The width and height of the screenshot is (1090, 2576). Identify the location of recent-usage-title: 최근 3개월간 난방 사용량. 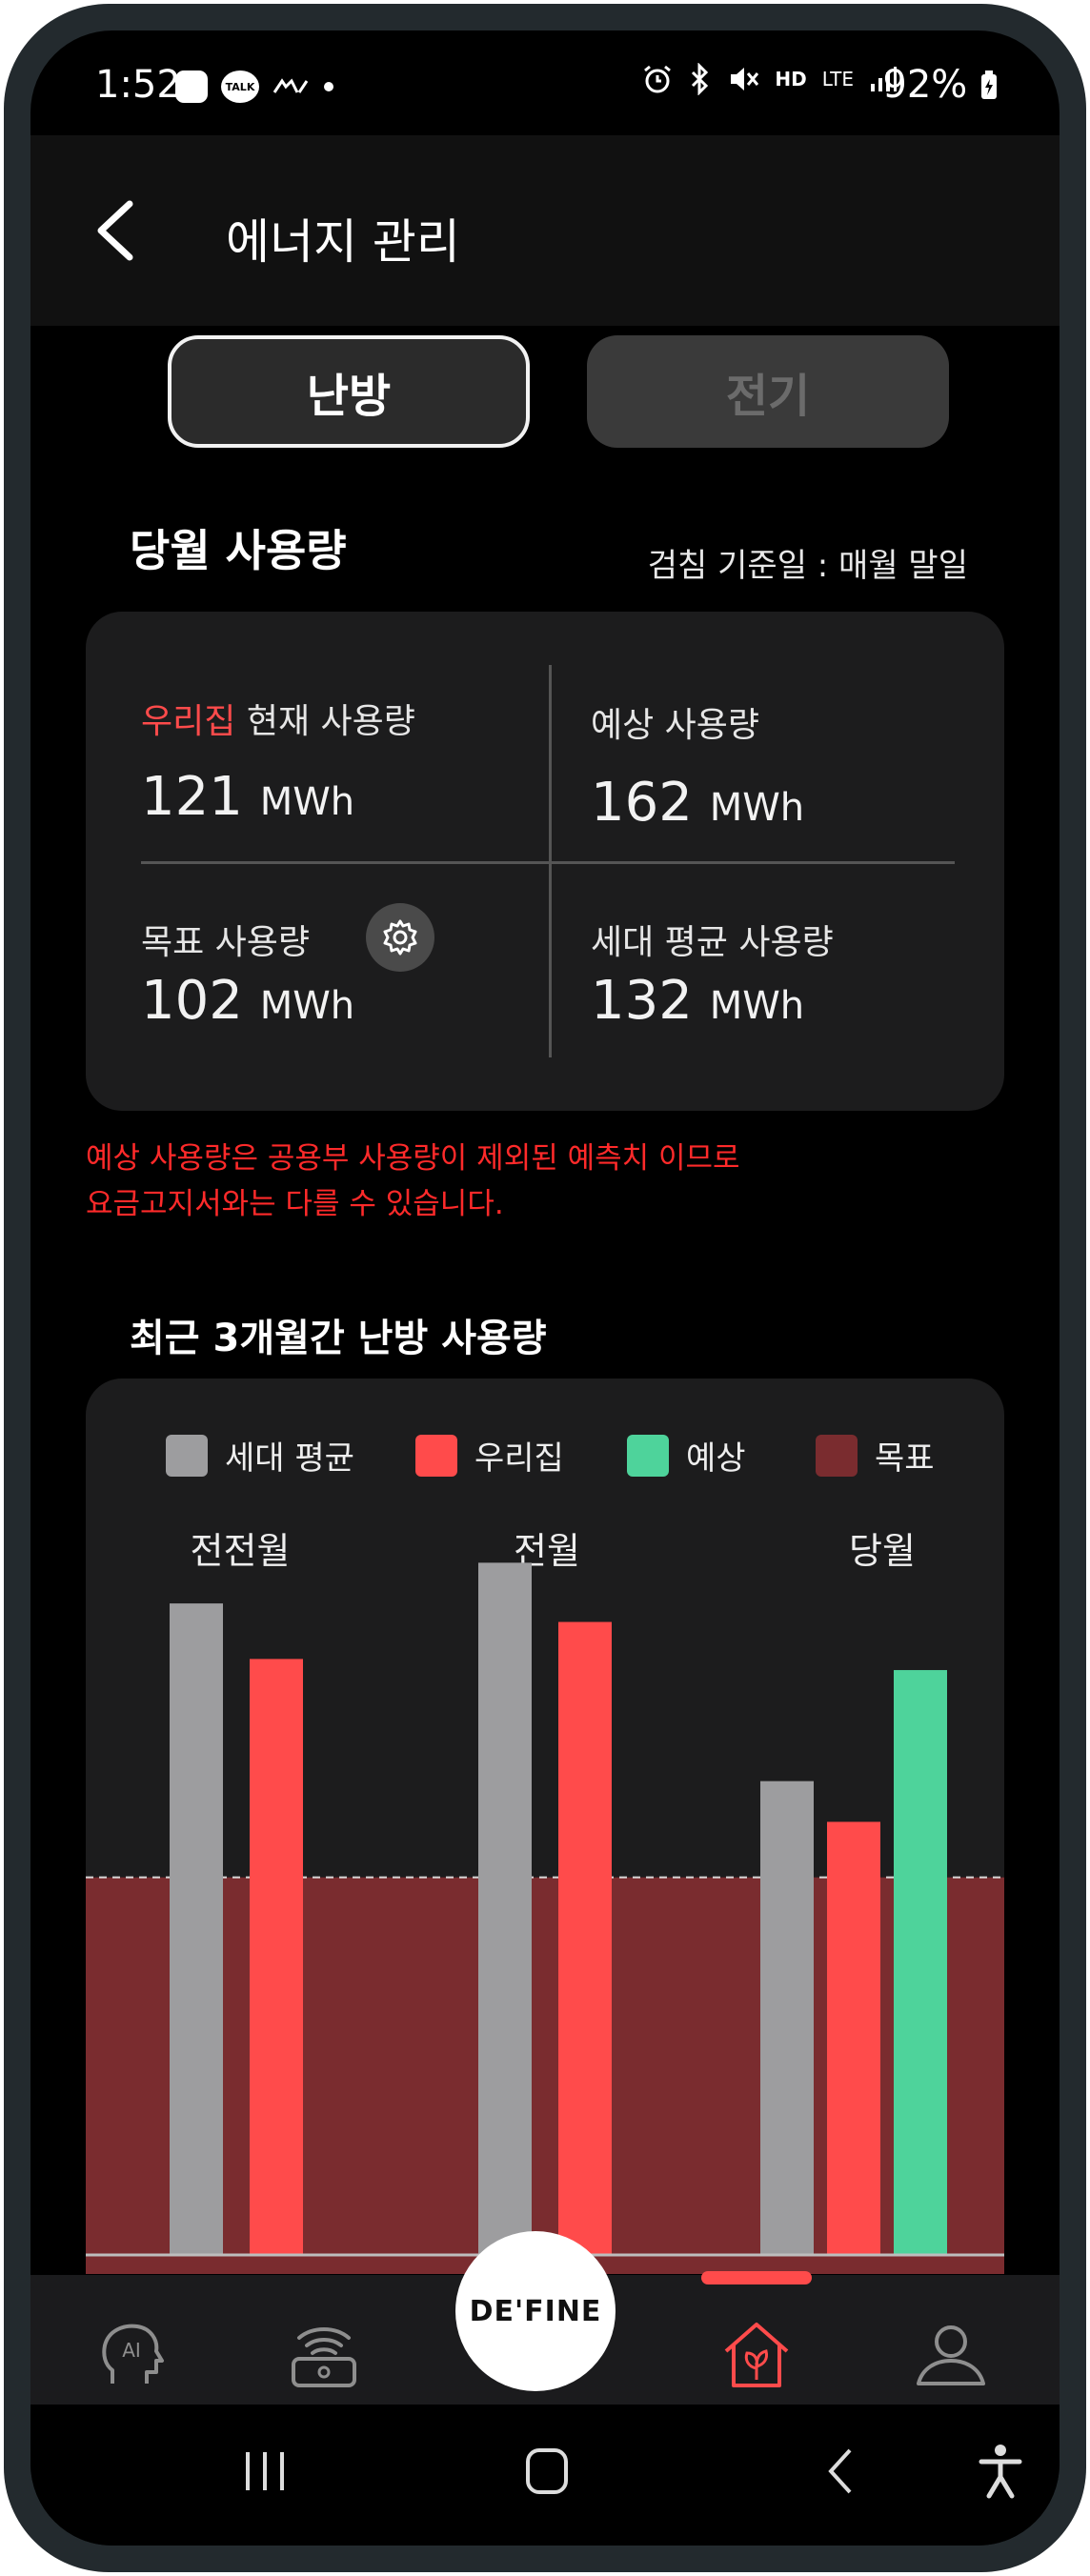
(338, 1338).